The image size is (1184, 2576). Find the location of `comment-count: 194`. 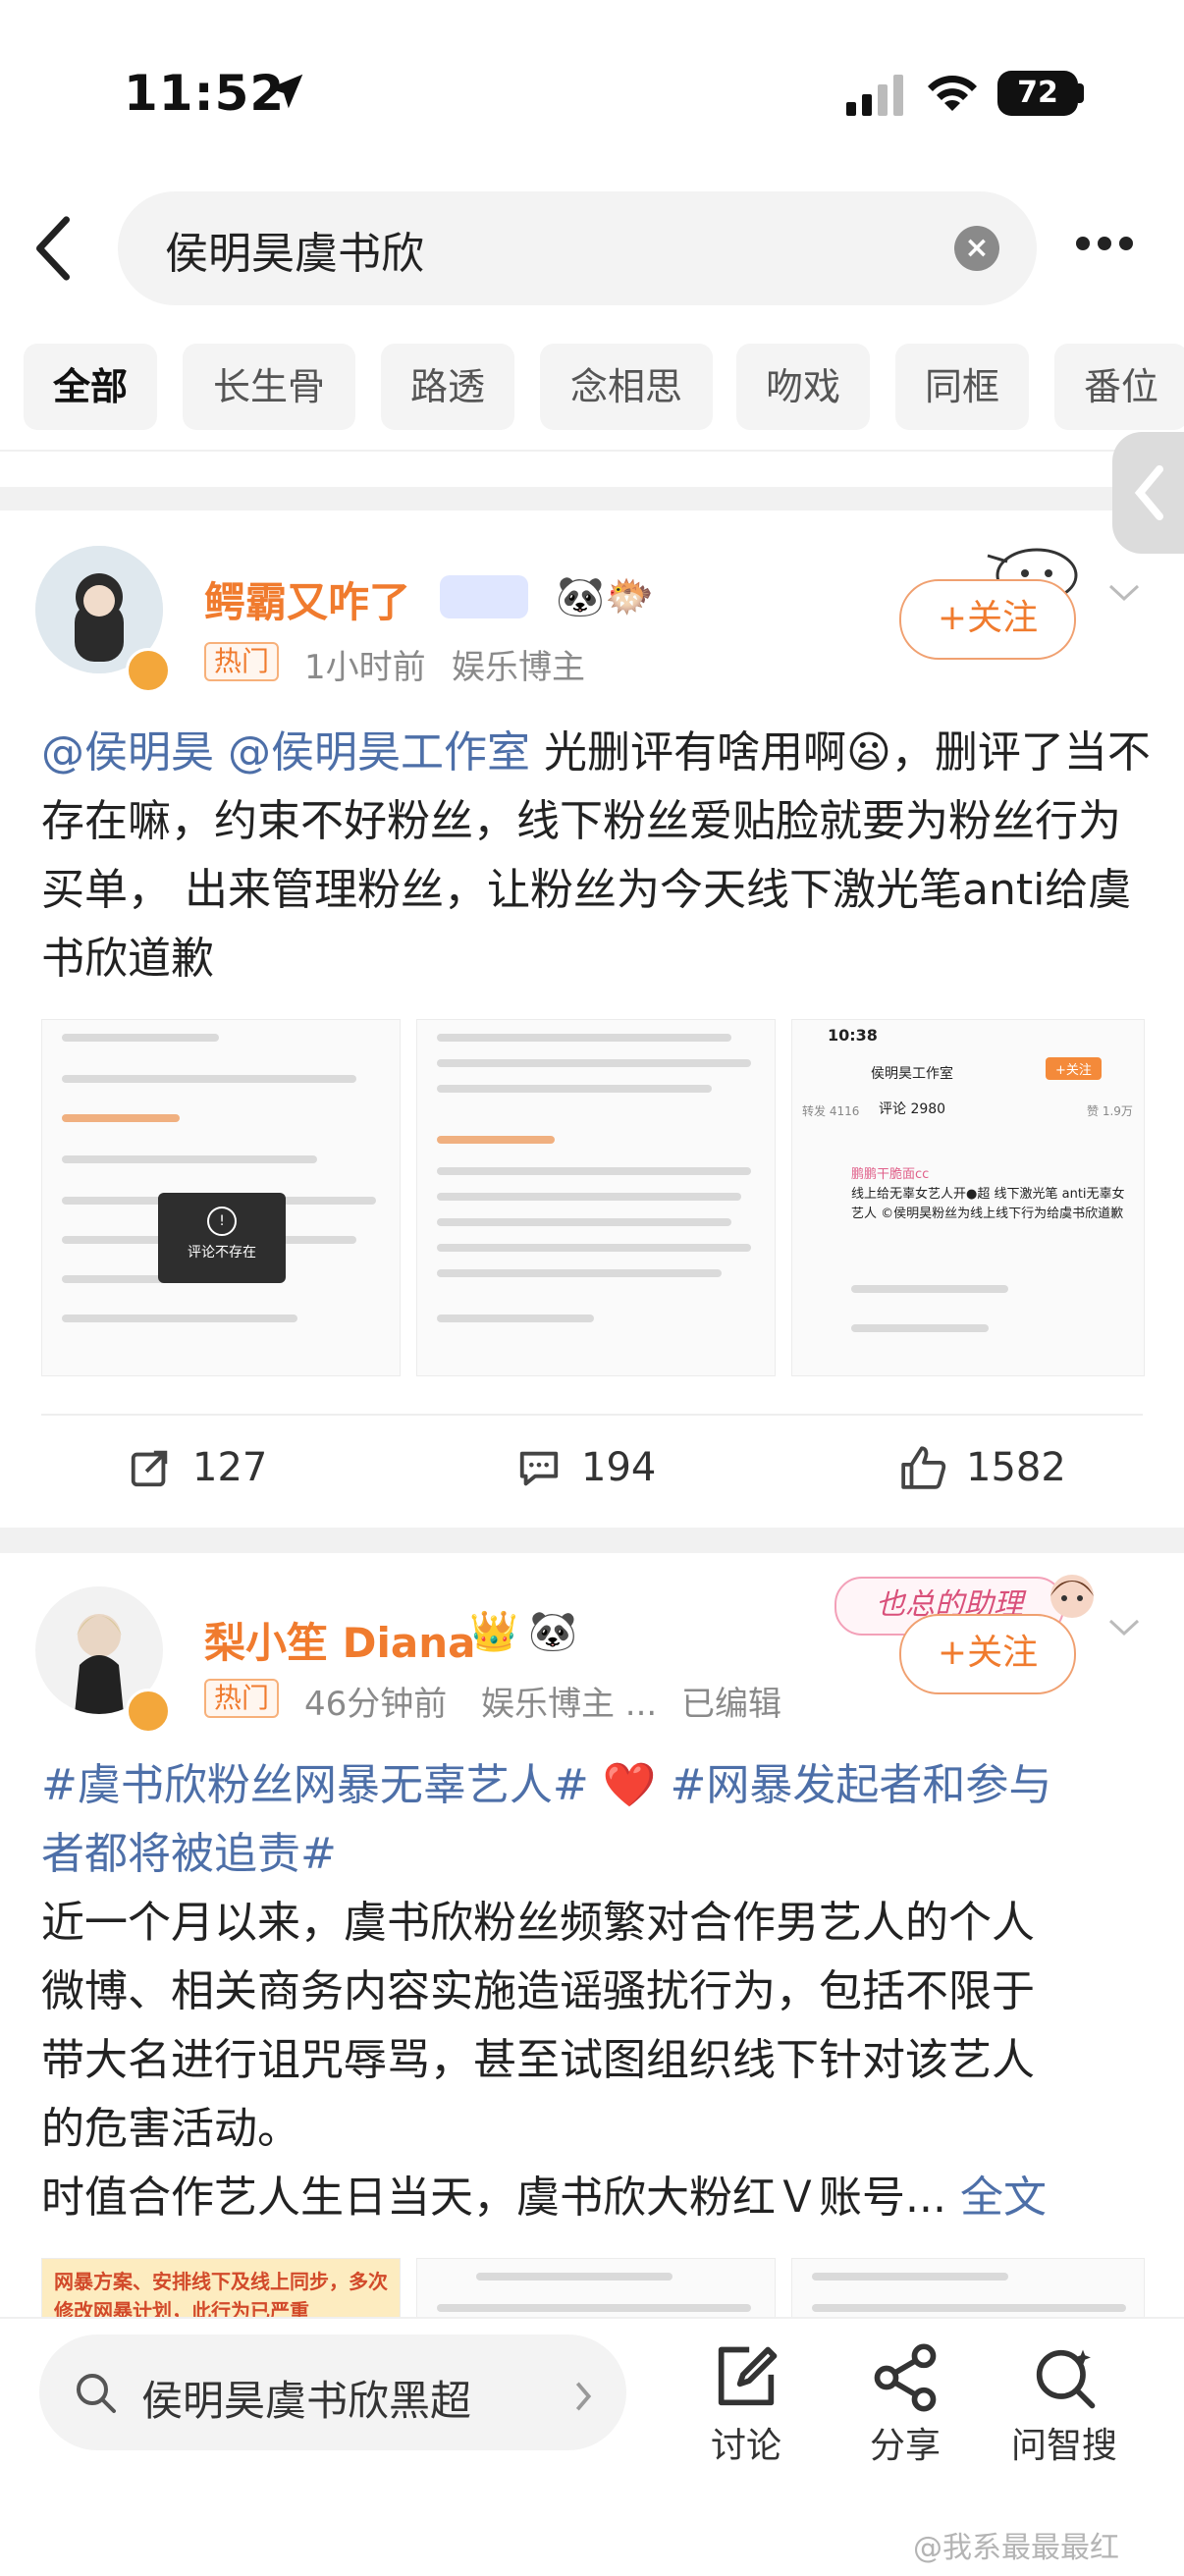

comment-count: 194 is located at coordinates (618, 1467).